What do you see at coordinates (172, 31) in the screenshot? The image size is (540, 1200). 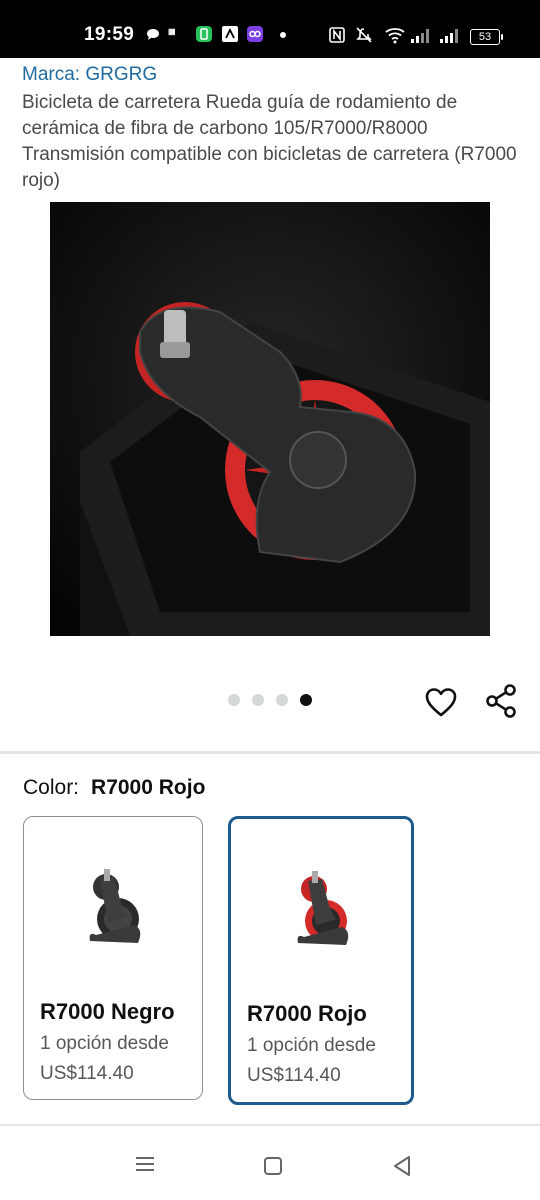 I see `temu-icon: ▦` at bounding box center [172, 31].